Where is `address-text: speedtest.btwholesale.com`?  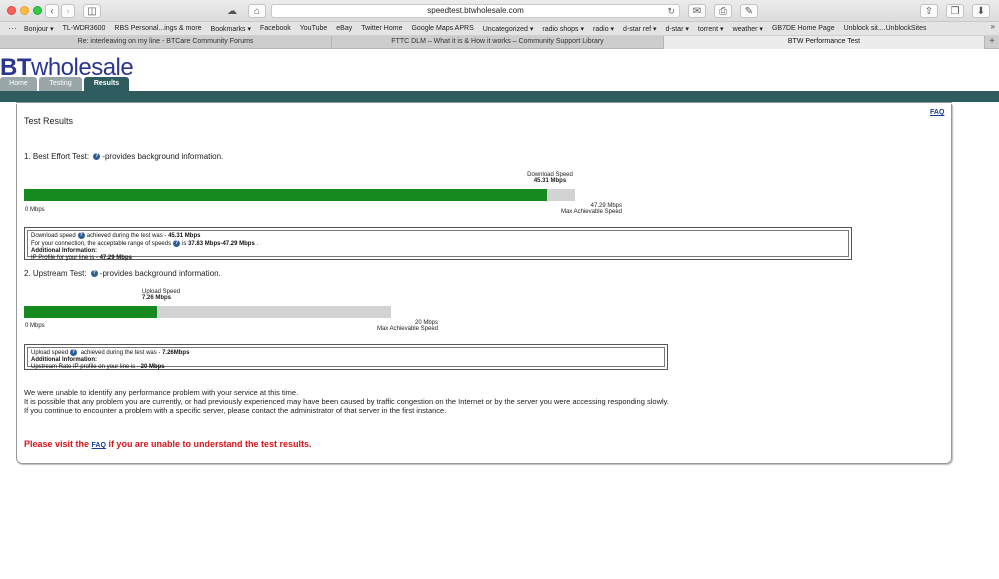 address-text: speedtest.btwholesale.com is located at coordinates (475, 10).